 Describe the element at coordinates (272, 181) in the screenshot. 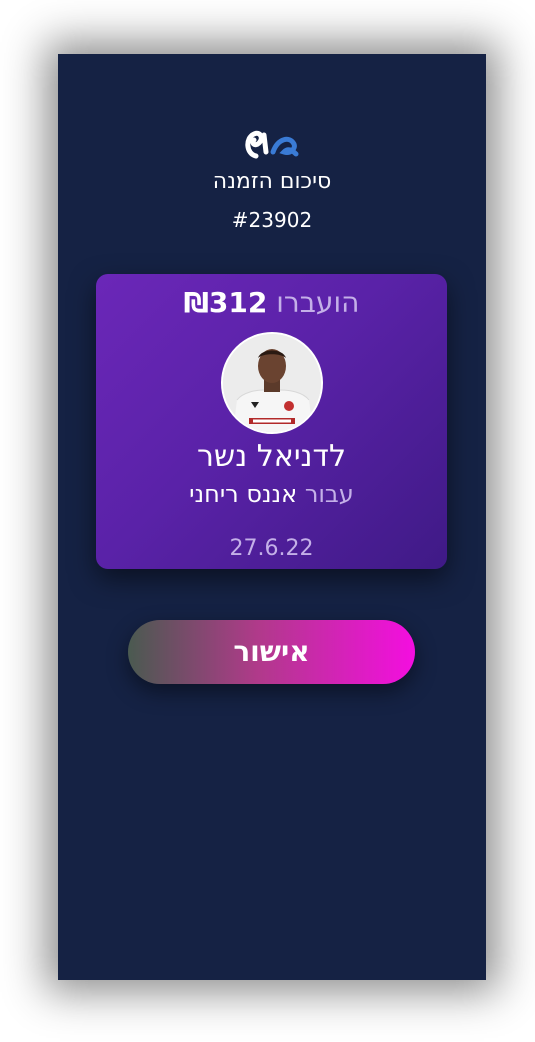

I see `page-title: סיכום הזמנה` at that location.